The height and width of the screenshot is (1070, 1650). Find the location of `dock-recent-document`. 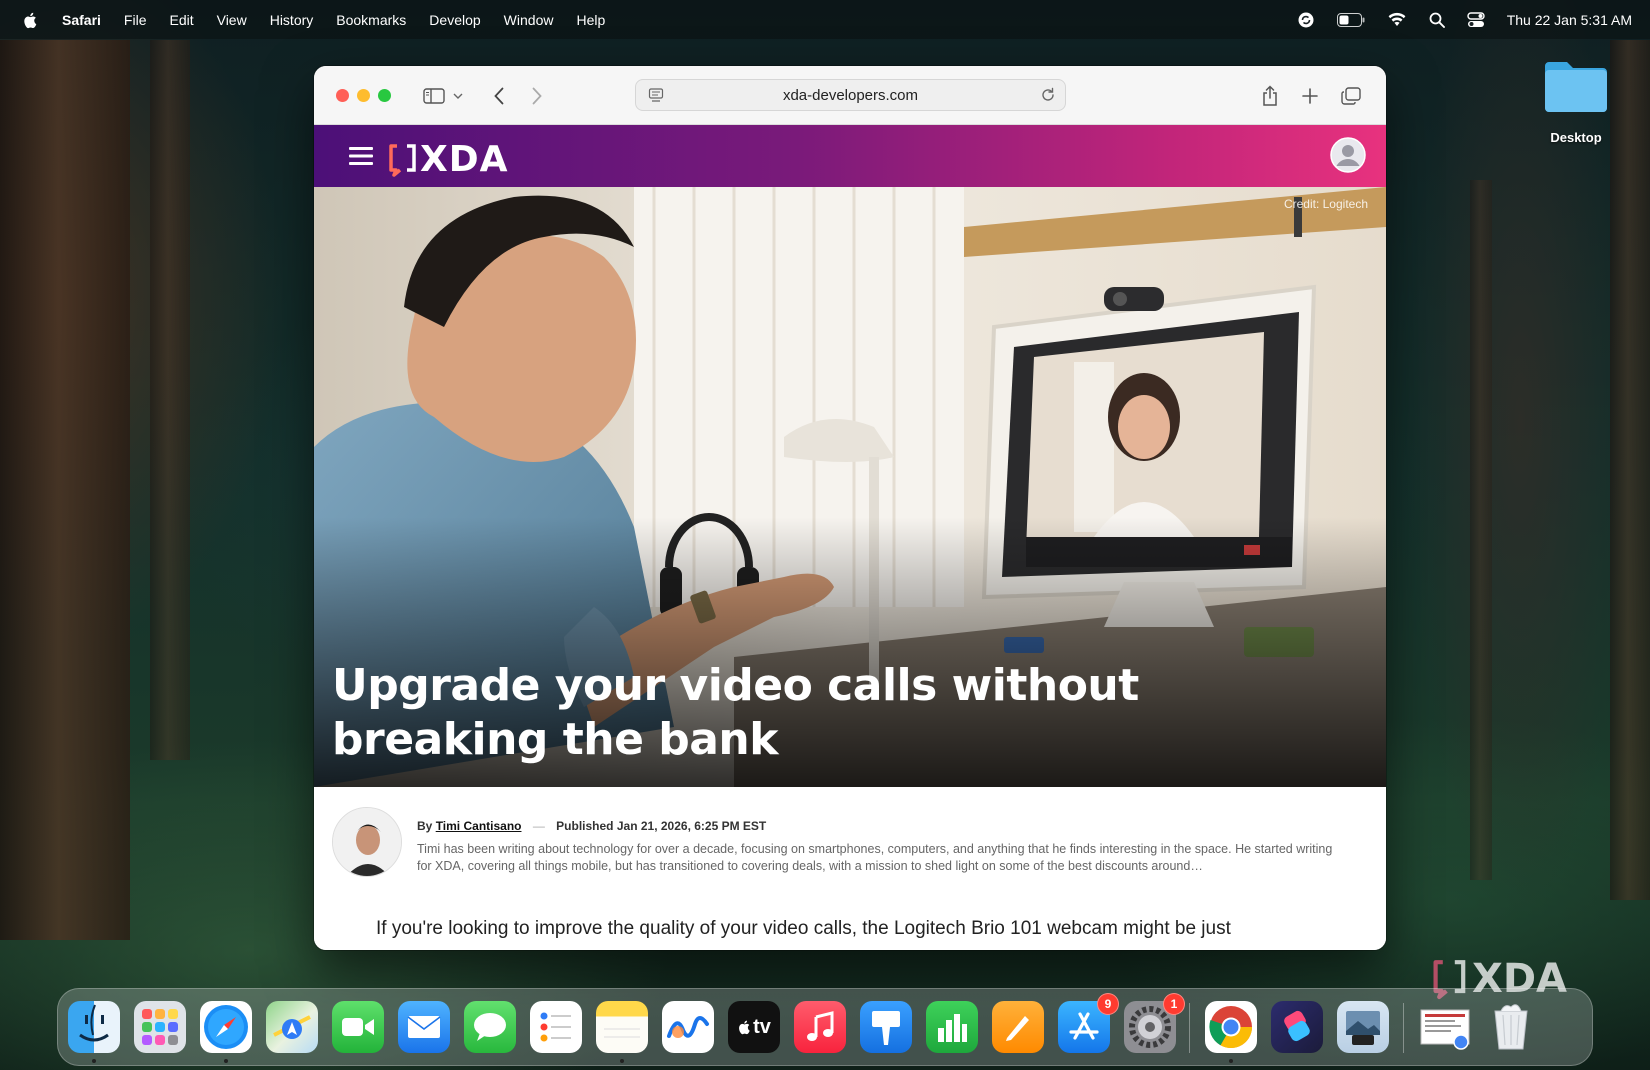

dock-recent-document is located at coordinates (1445, 1027).